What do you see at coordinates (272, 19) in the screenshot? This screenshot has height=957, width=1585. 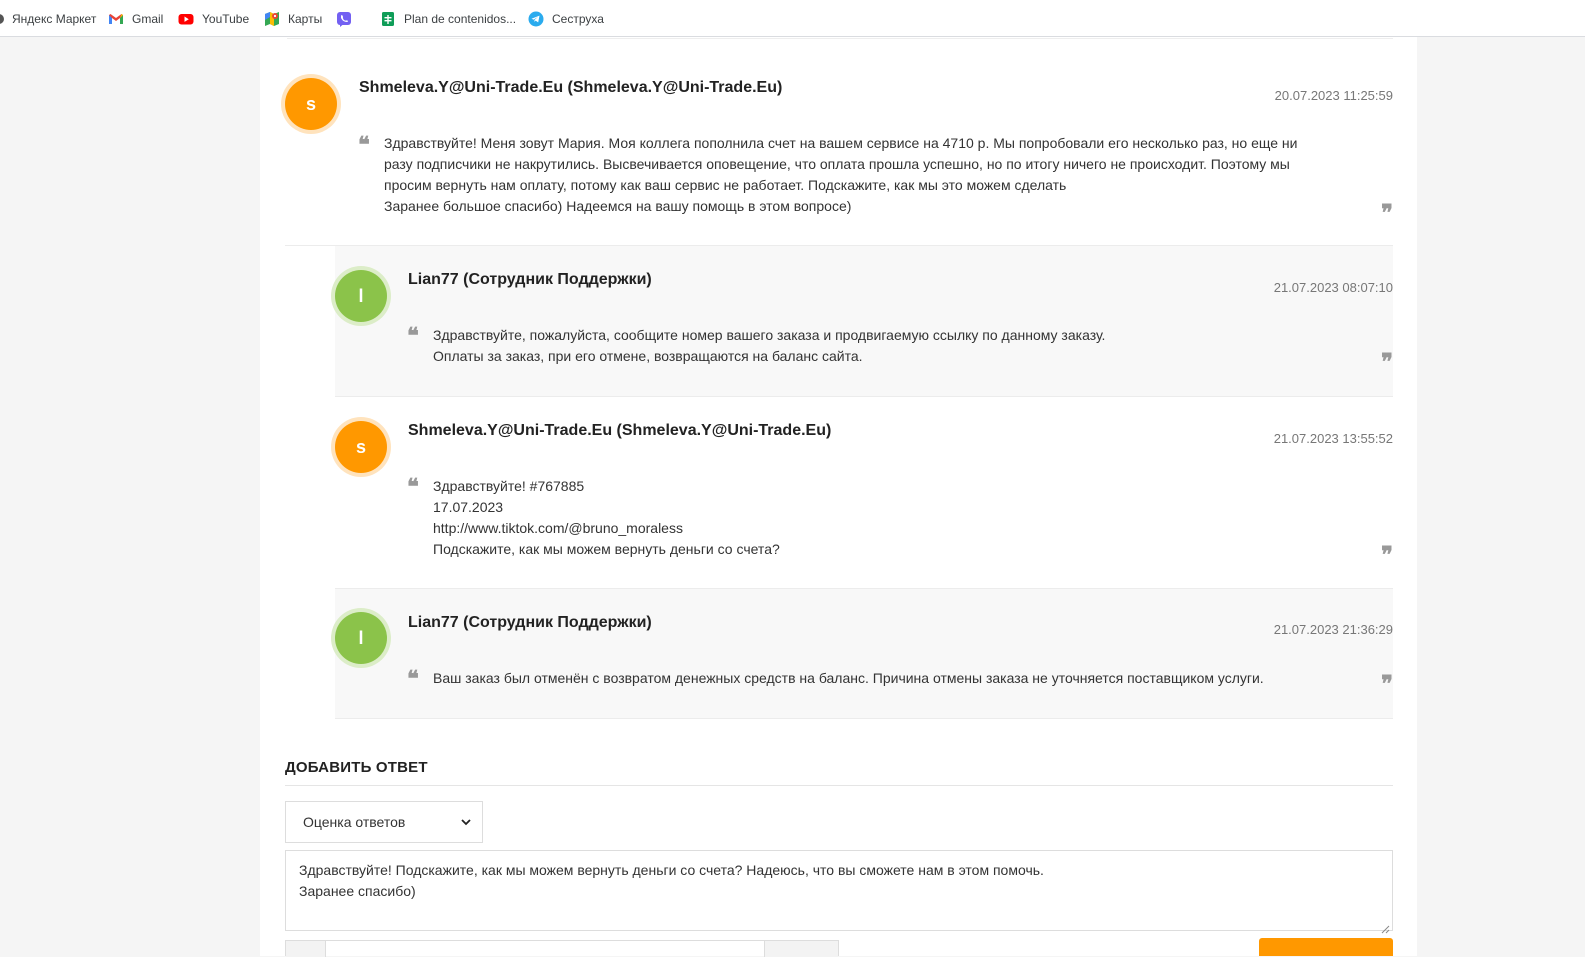 I see `maps-icon` at bounding box center [272, 19].